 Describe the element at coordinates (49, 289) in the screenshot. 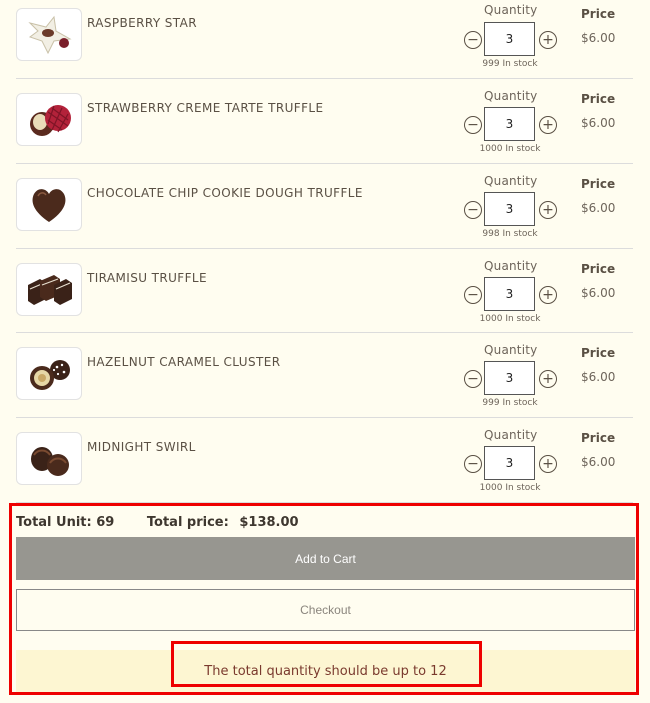

I see `tiramisu-bars-icon` at that location.